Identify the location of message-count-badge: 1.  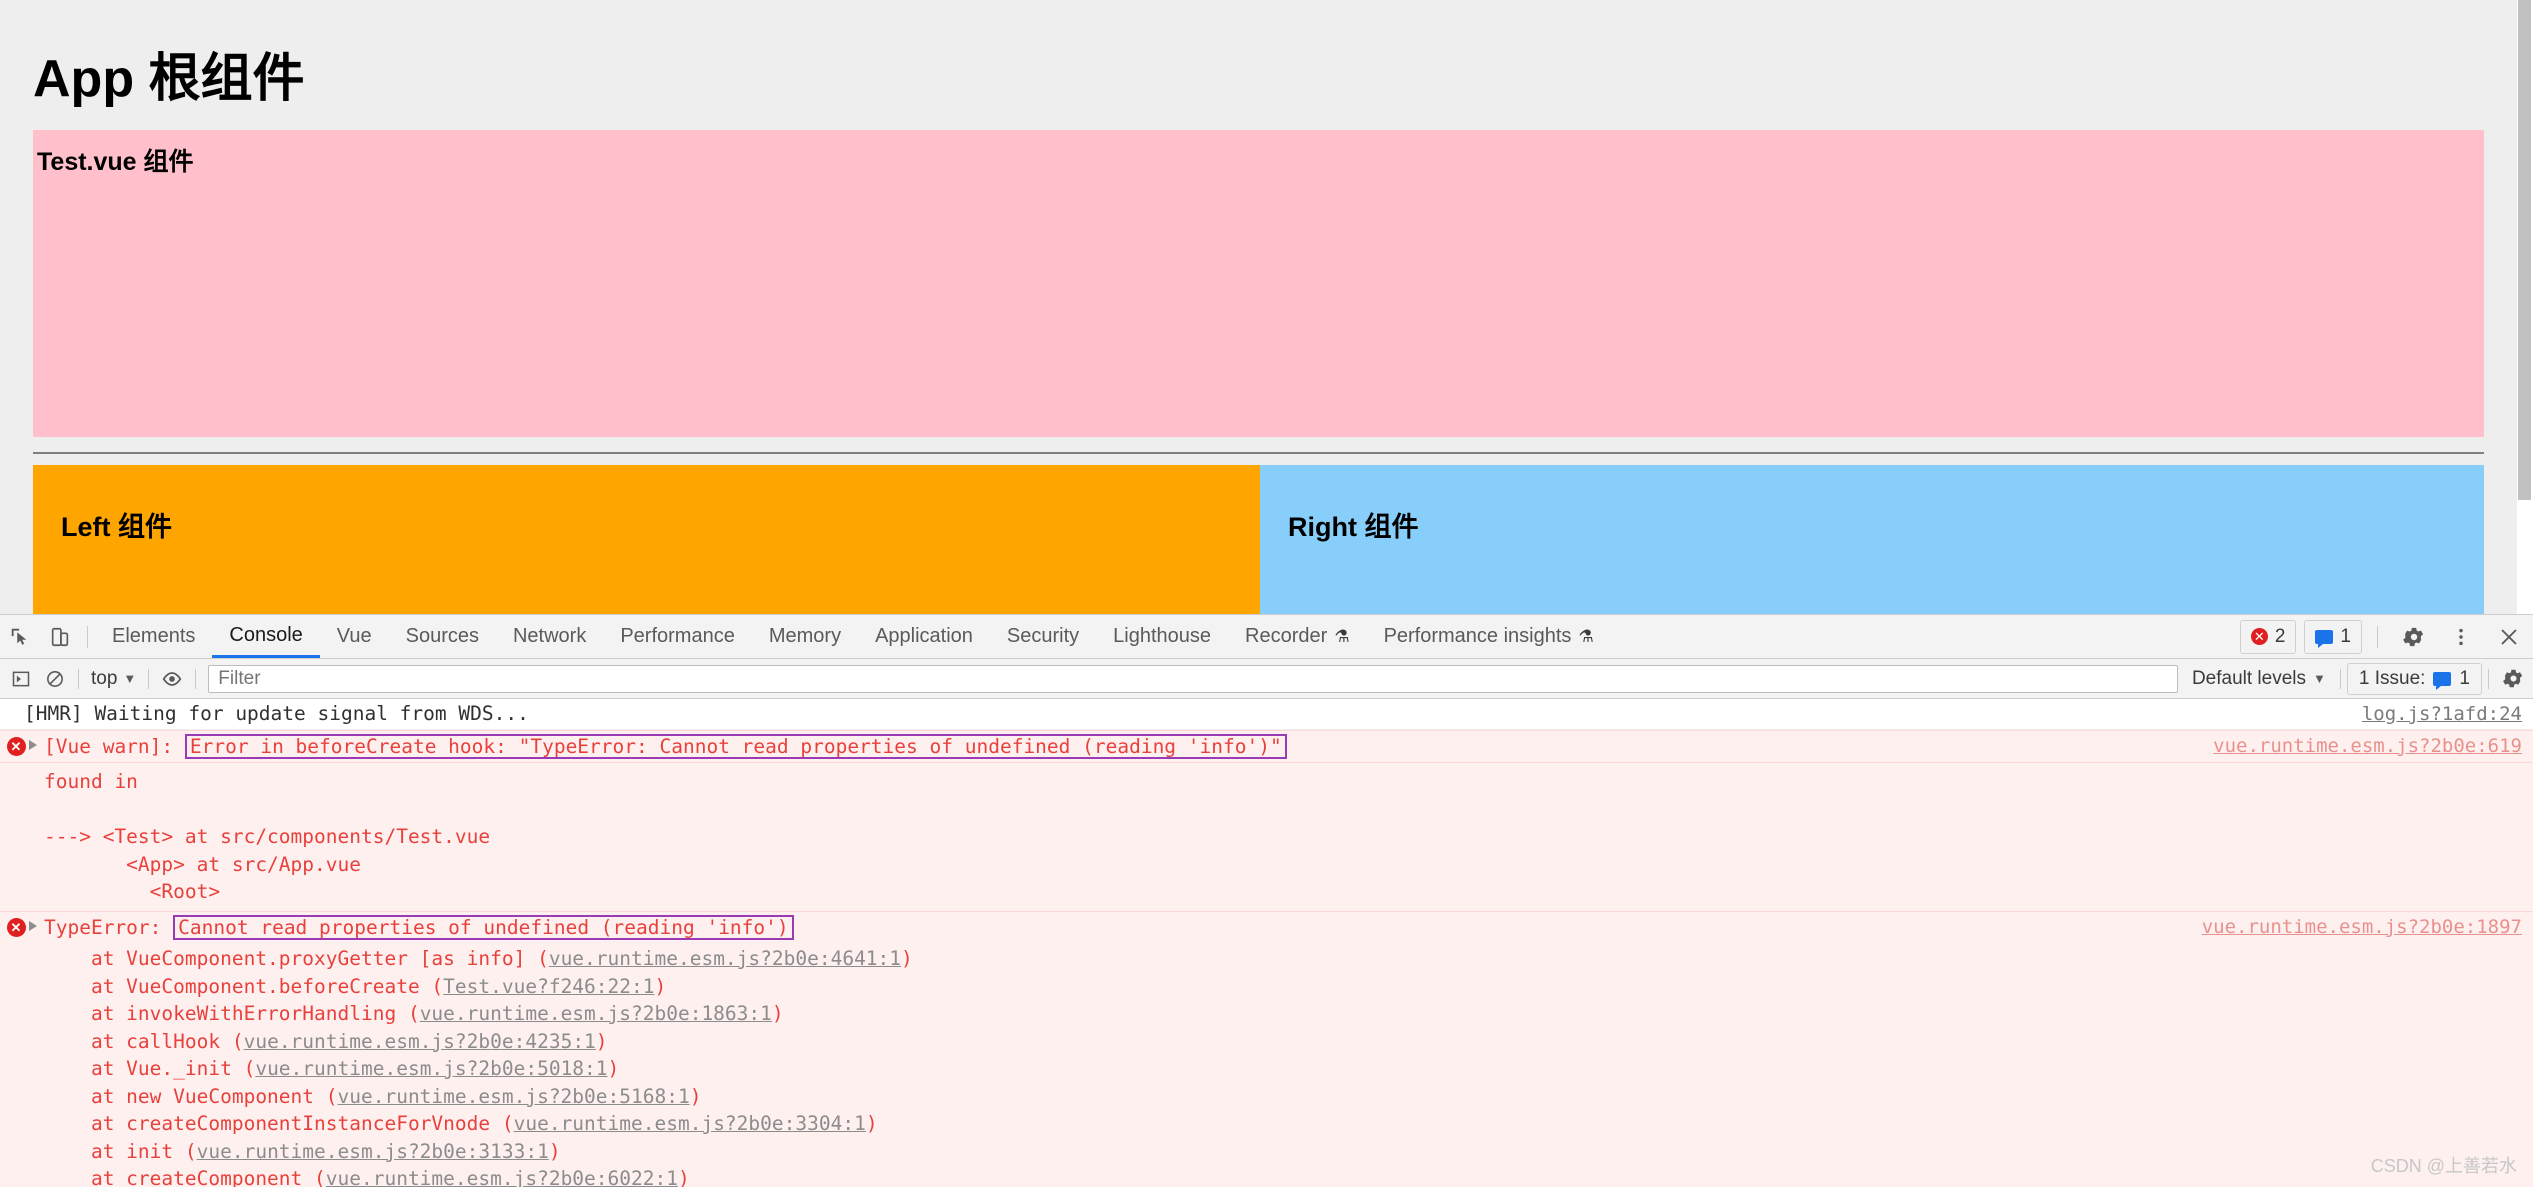
(2333, 636).